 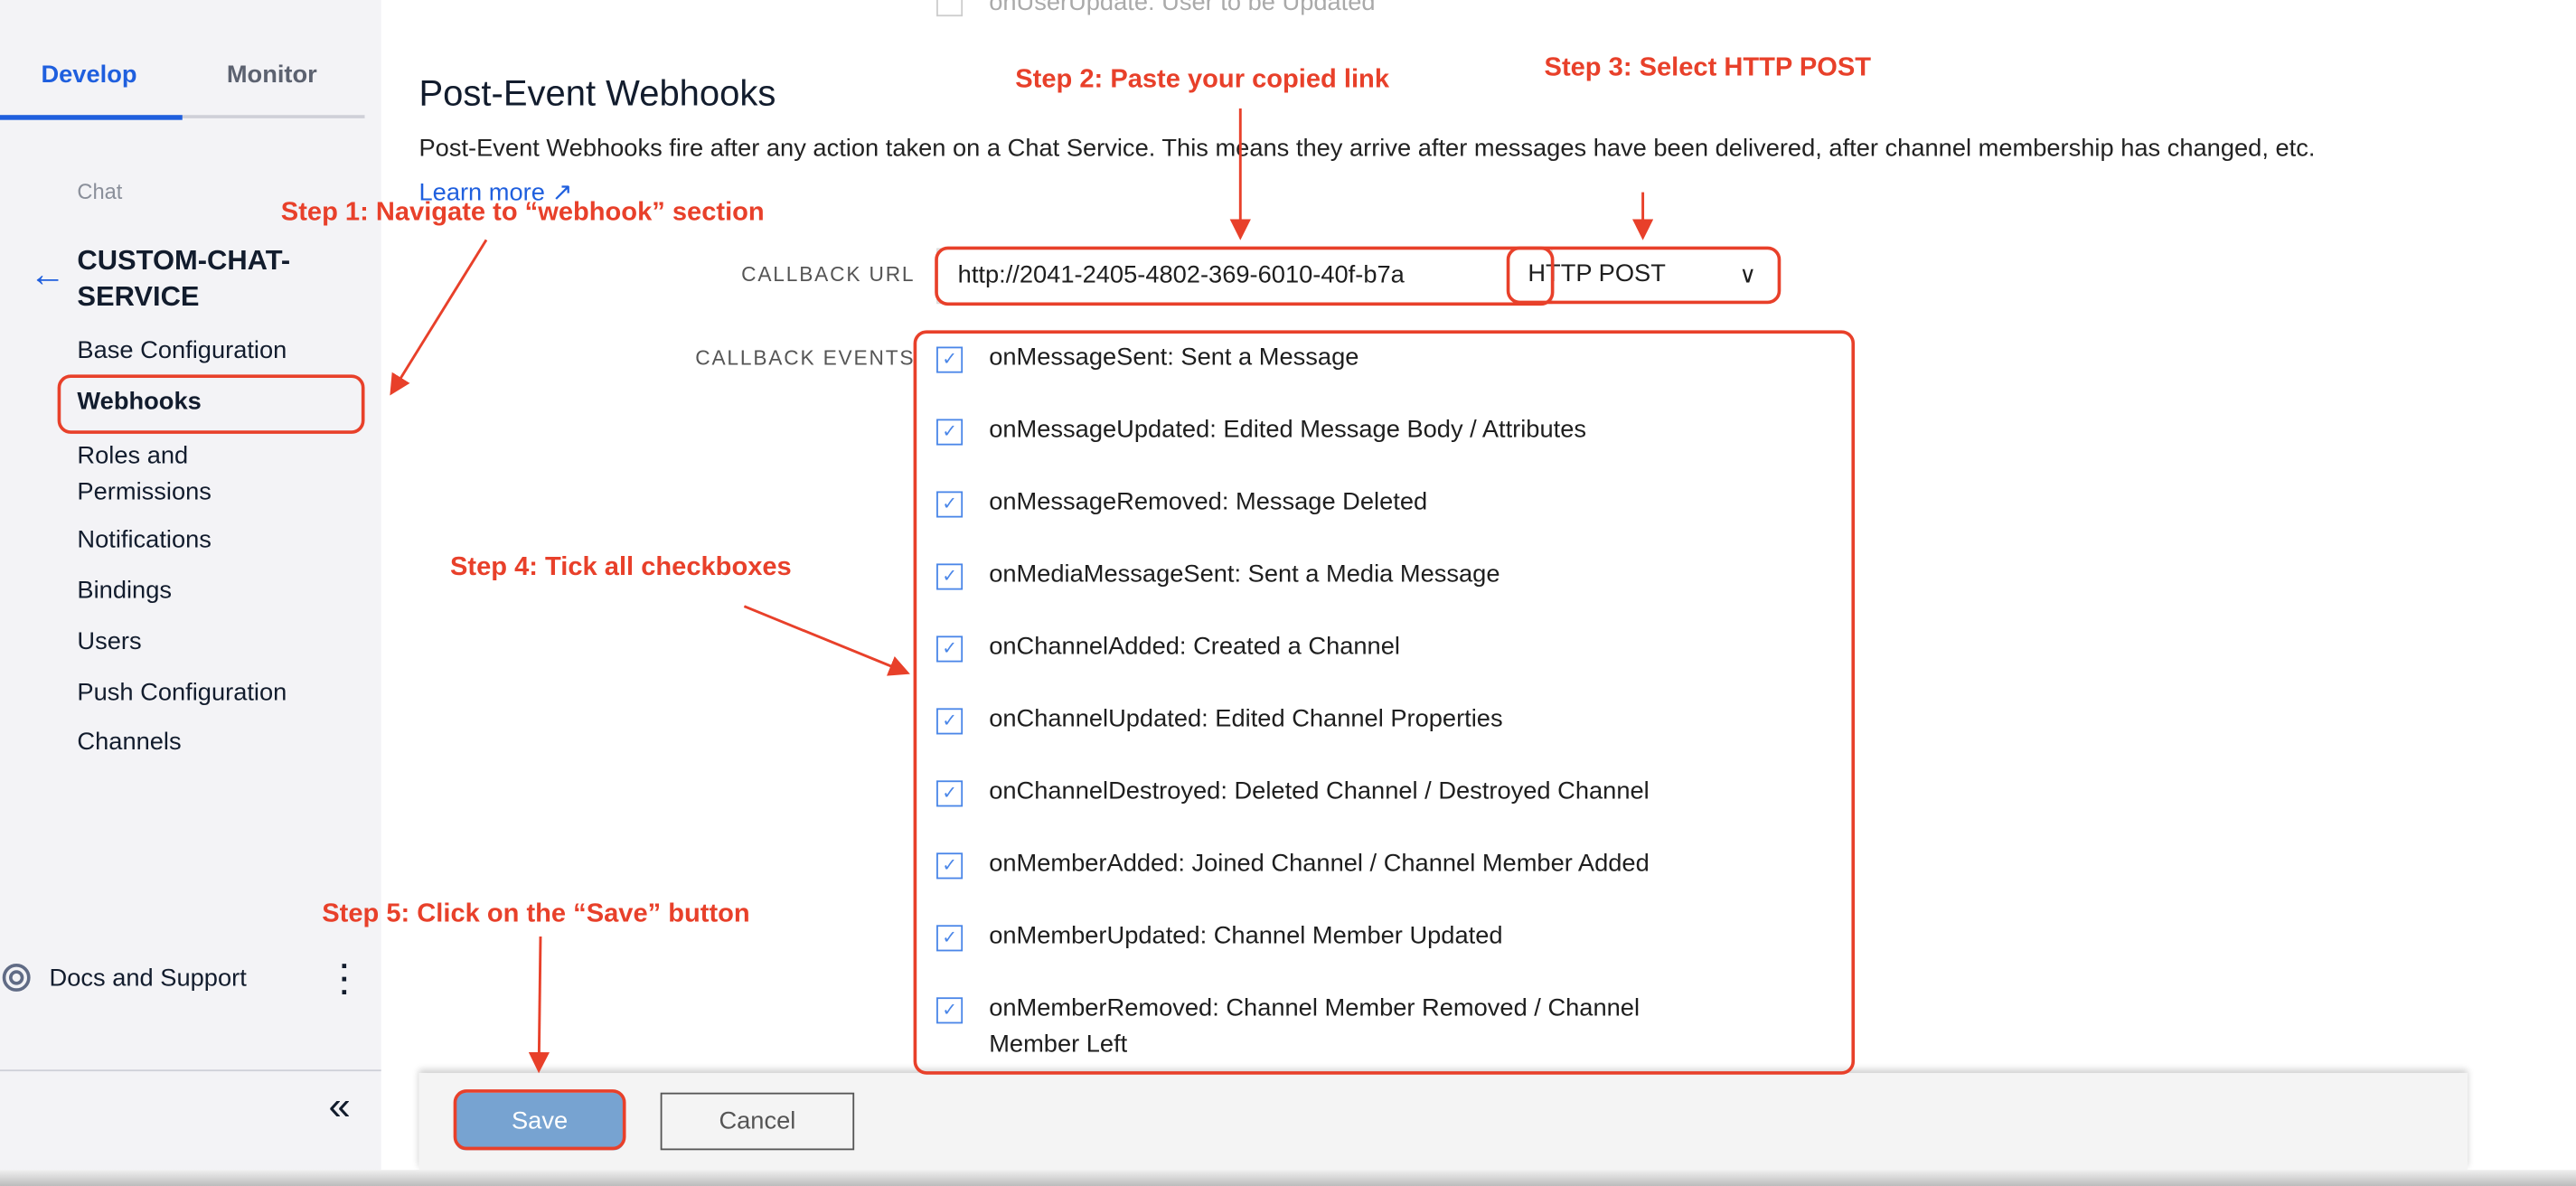 What do you see at coordinates (439, 317) in the screenshot?
I see `arrow-step1` at bounding box center [439, 317].